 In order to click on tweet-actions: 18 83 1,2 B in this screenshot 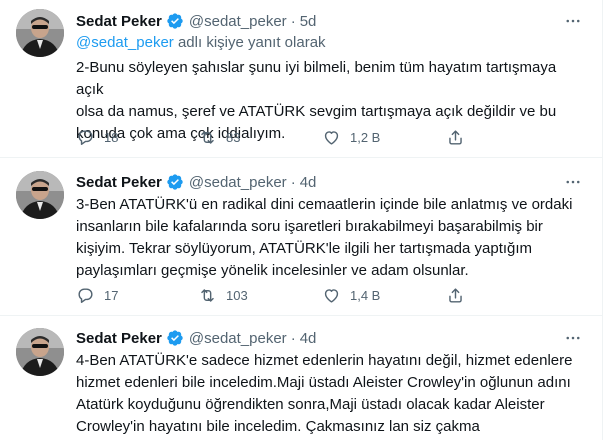, I will do `click(326, 137)`.